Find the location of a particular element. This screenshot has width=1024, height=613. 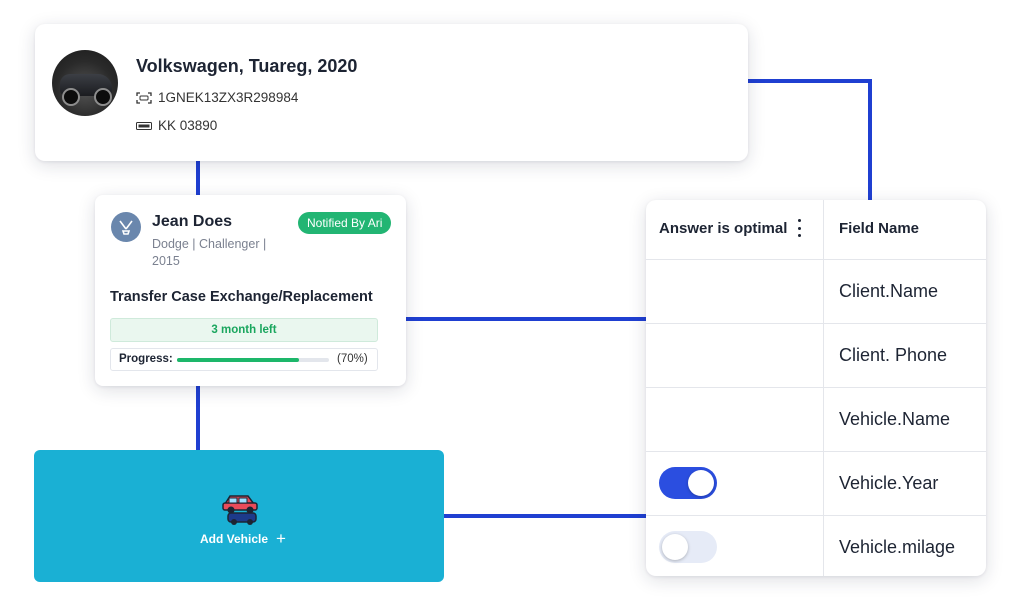

add-vehicle-tile: Add Vehicle + is located at coordinates (239, 516).